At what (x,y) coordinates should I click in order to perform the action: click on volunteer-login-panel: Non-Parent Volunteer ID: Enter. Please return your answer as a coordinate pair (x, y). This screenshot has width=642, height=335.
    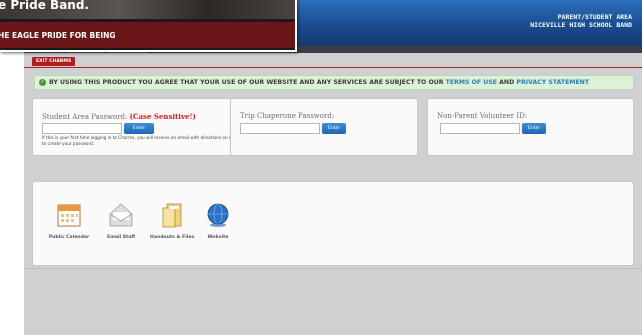
    Looking at the image, I should click on (530, 127).